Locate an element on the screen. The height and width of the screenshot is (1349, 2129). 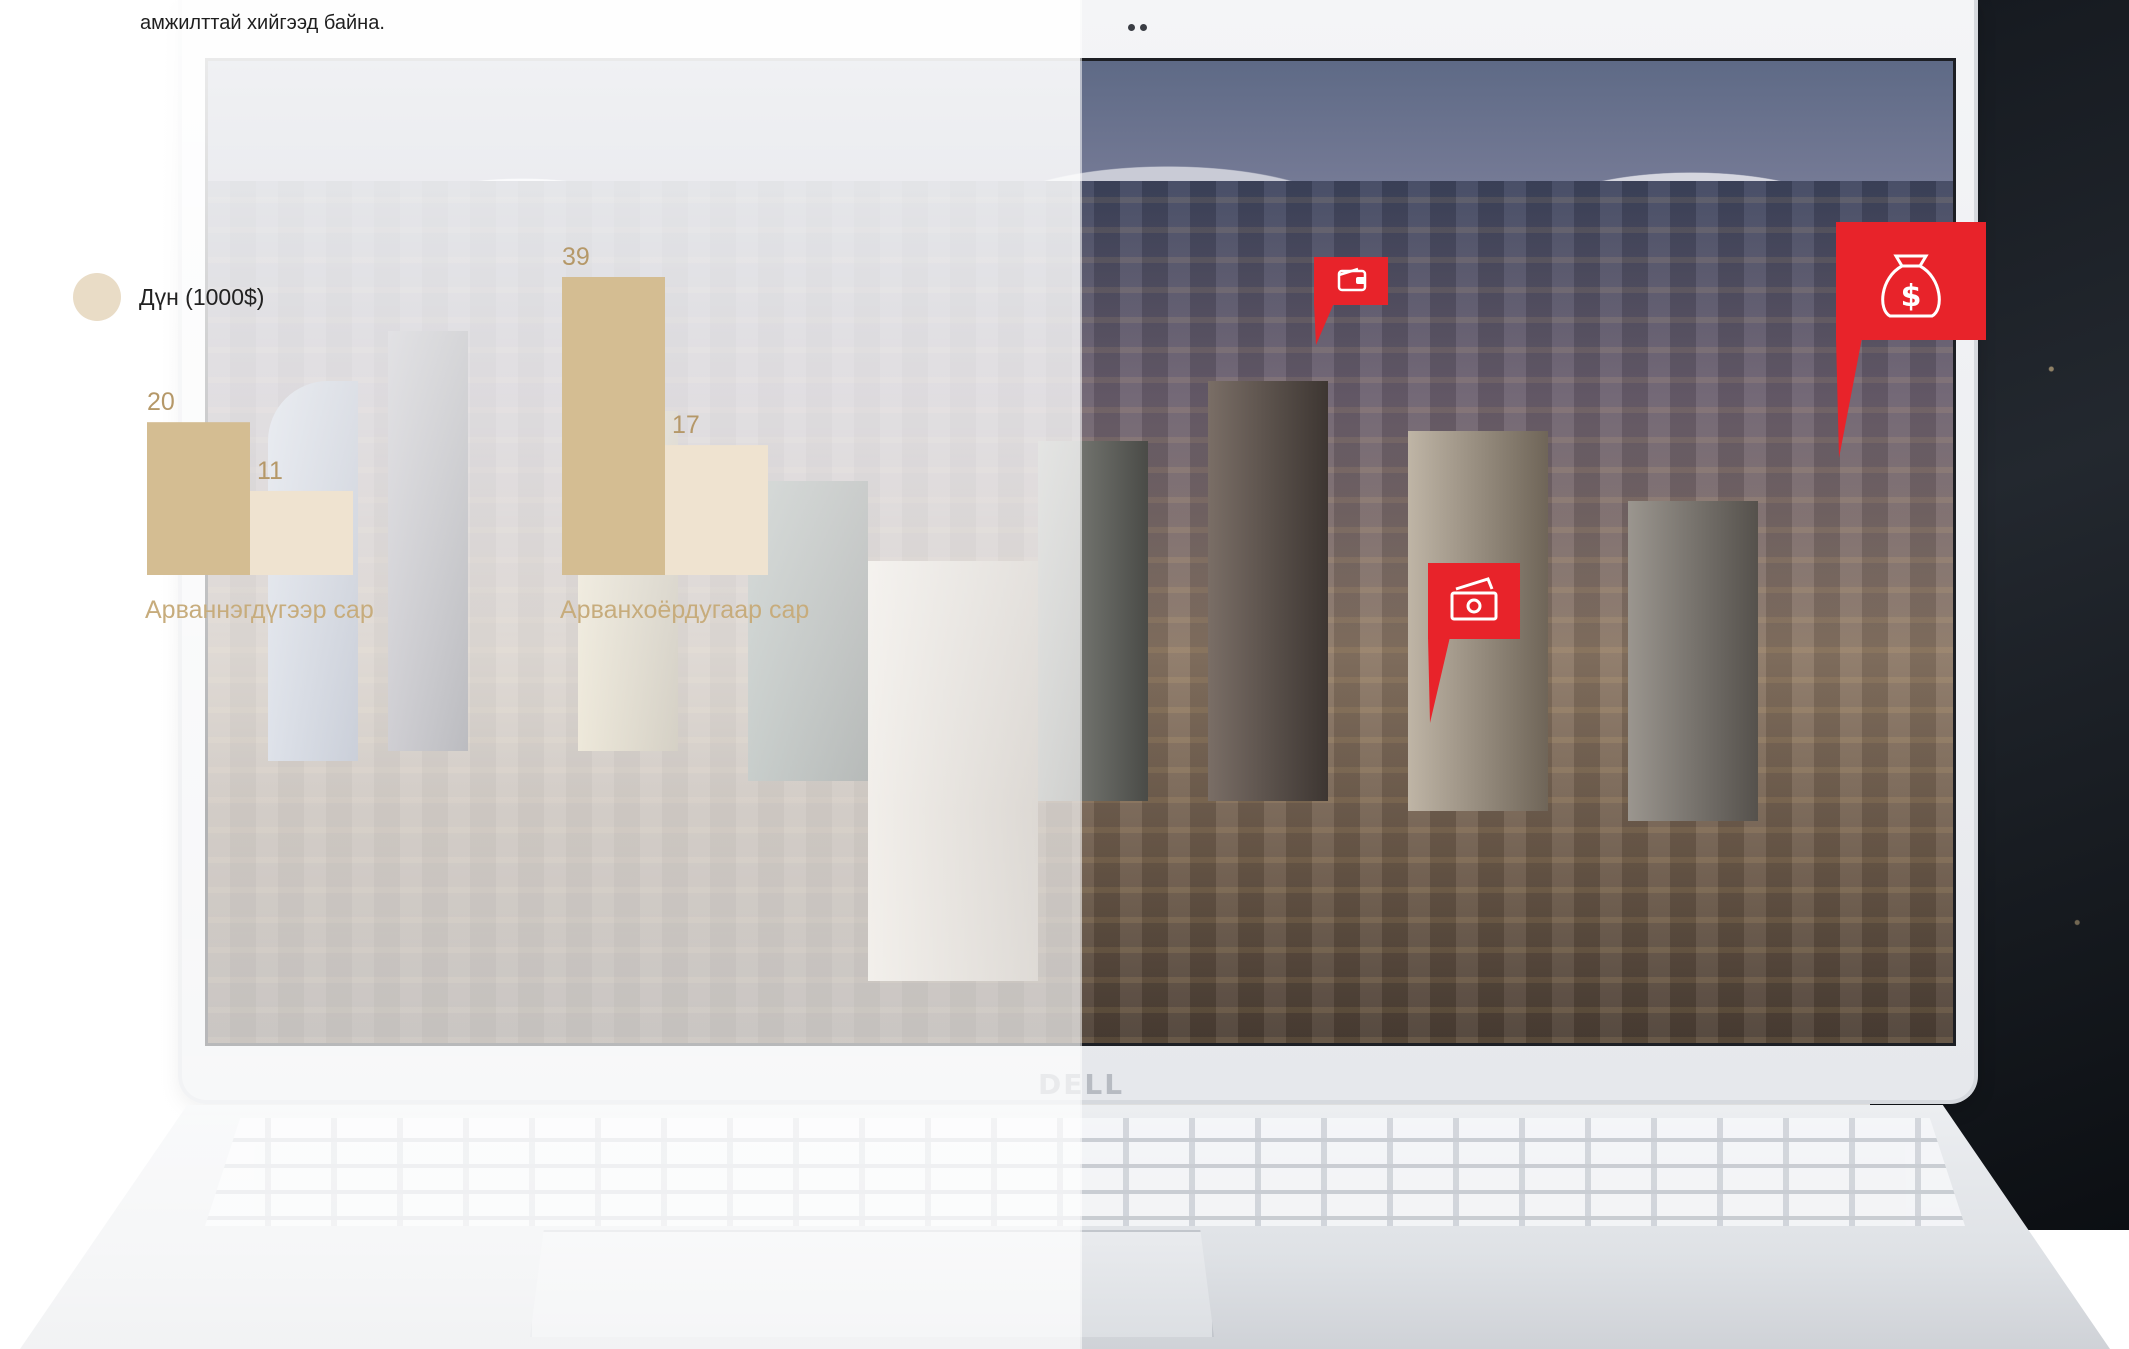
bar-value-label: 20 is located at coordinates (161, 402).